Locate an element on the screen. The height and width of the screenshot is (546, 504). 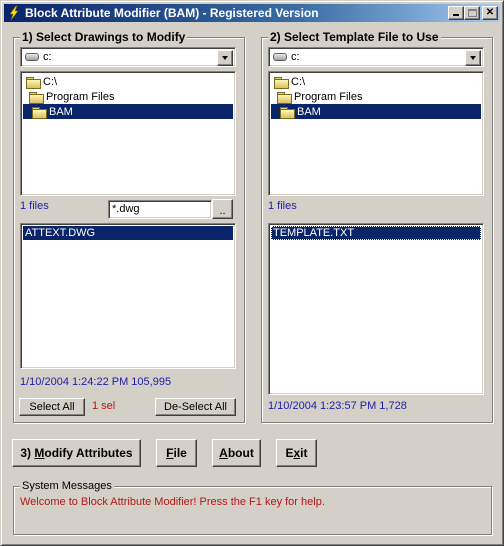
file-name: ATTEXT.DWG is located at coordinates (60, 233).